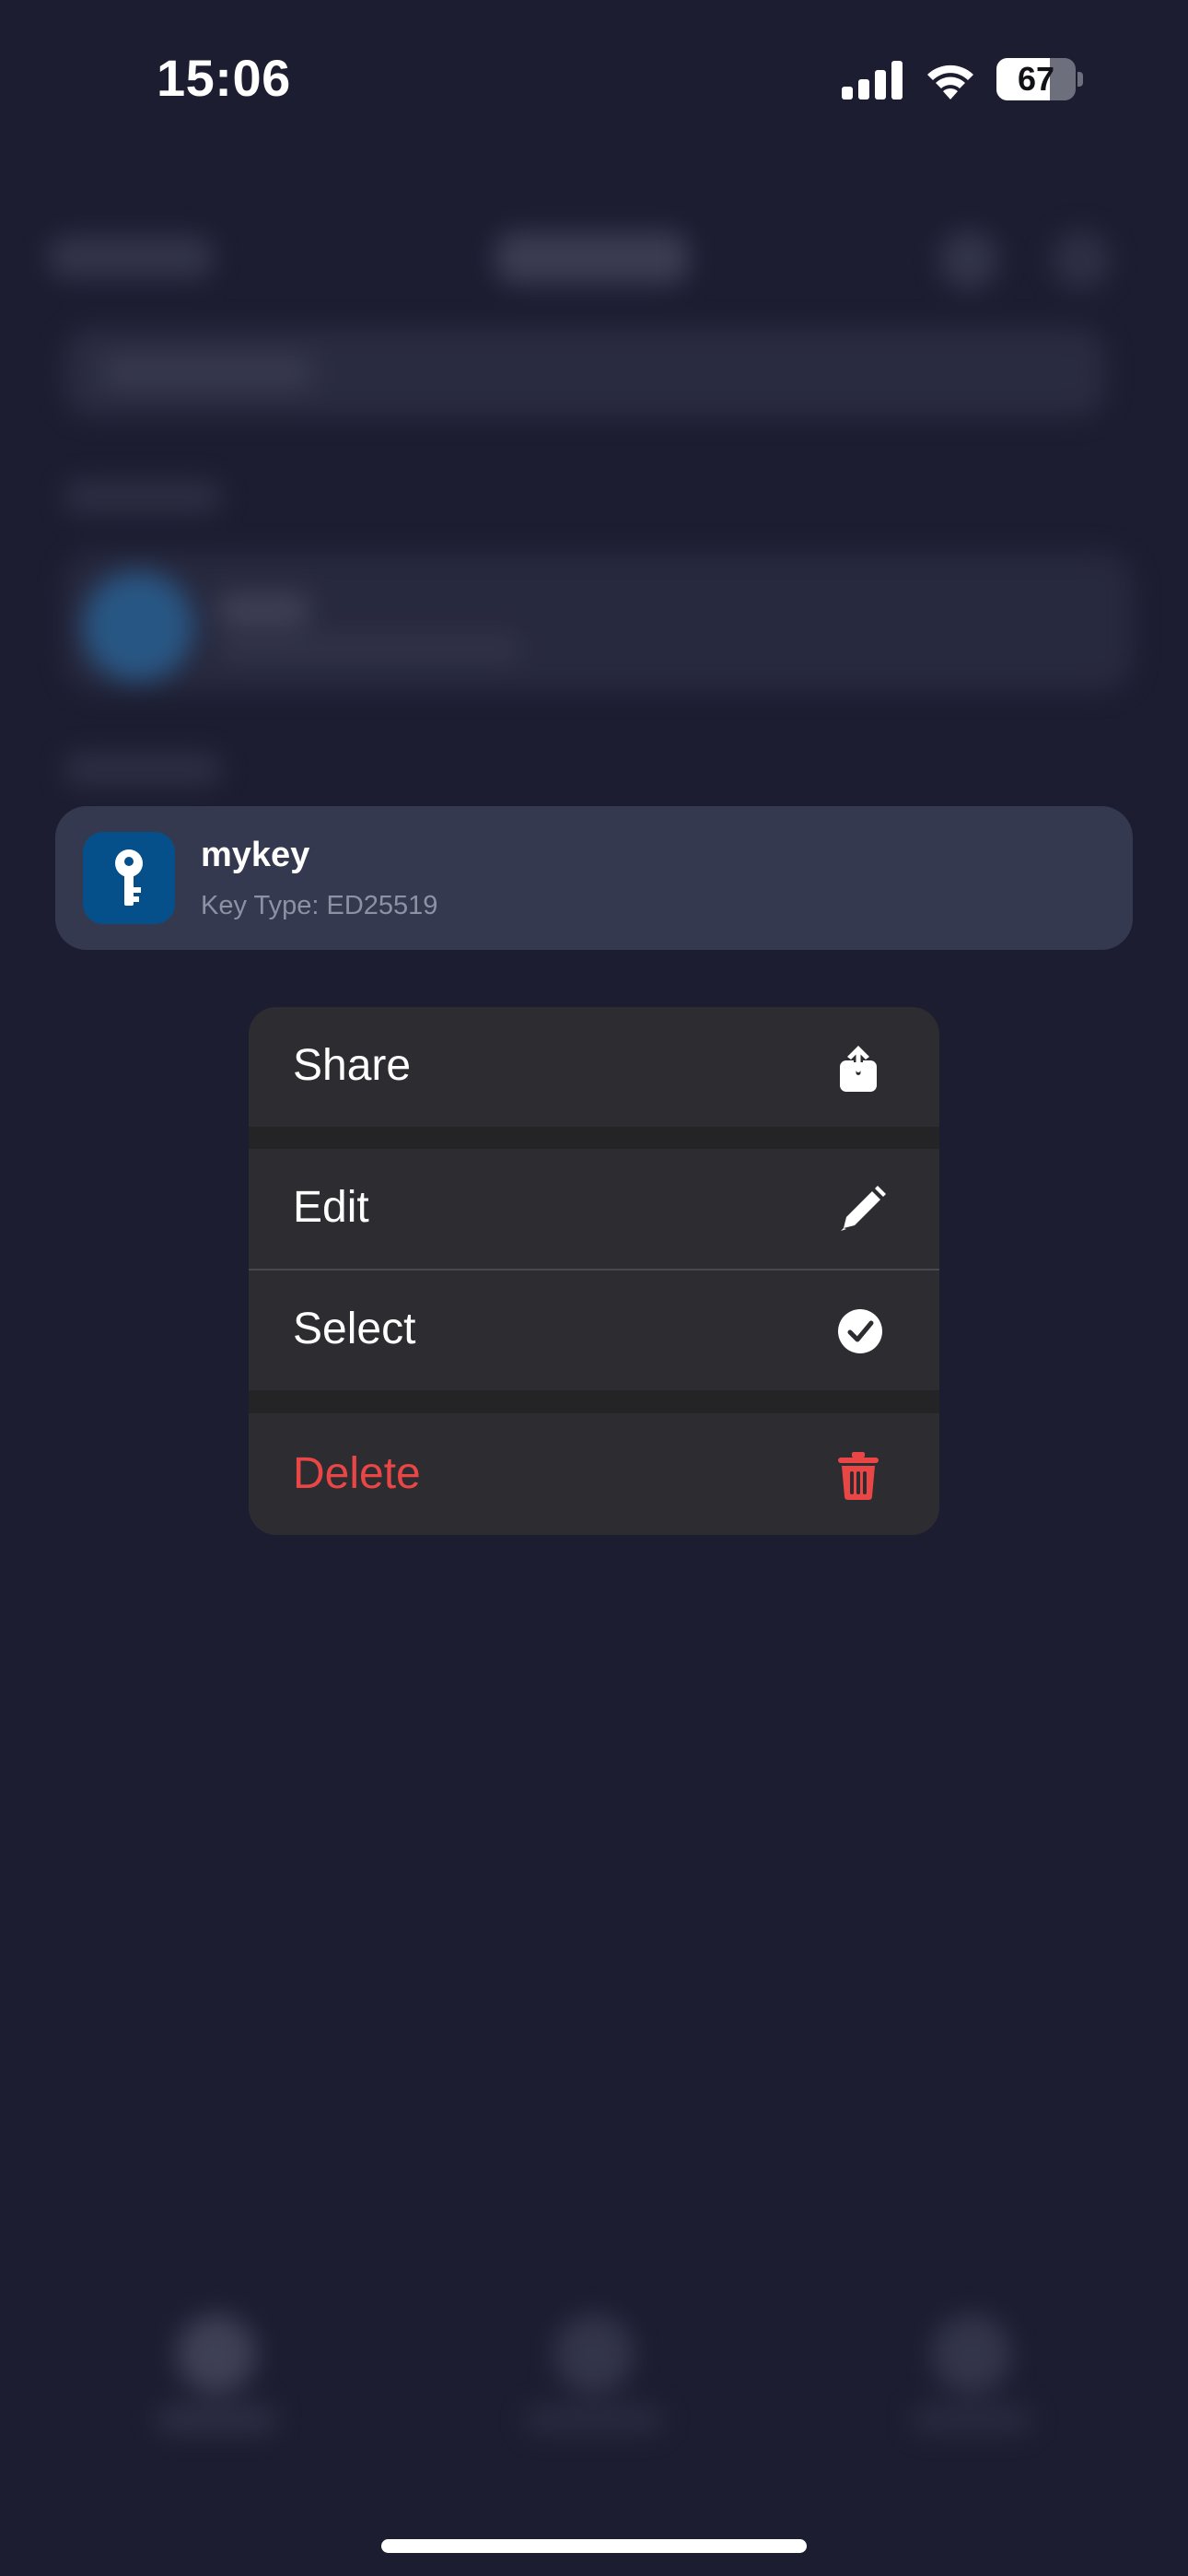 This screenshot has width=1188, height=2576. What do you see at coordinates (224, 78) in the screenshot?
I see `status-time: 15:06` at bounding box center [224, 78].